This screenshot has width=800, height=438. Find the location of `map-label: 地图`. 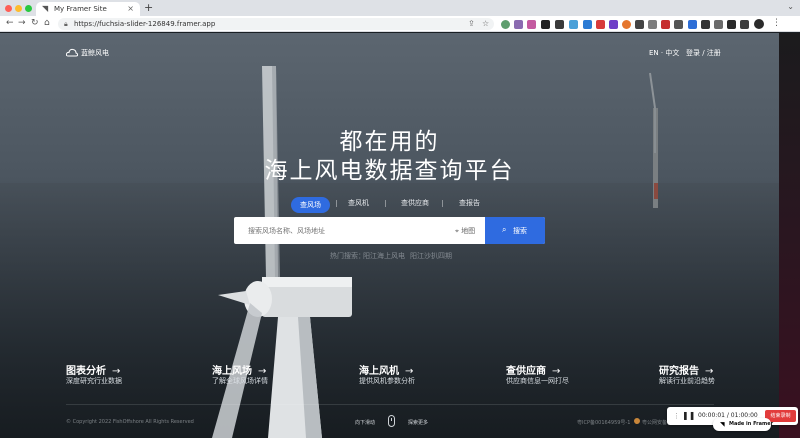

map-label: 地图 is located at coordinates (468, 231).